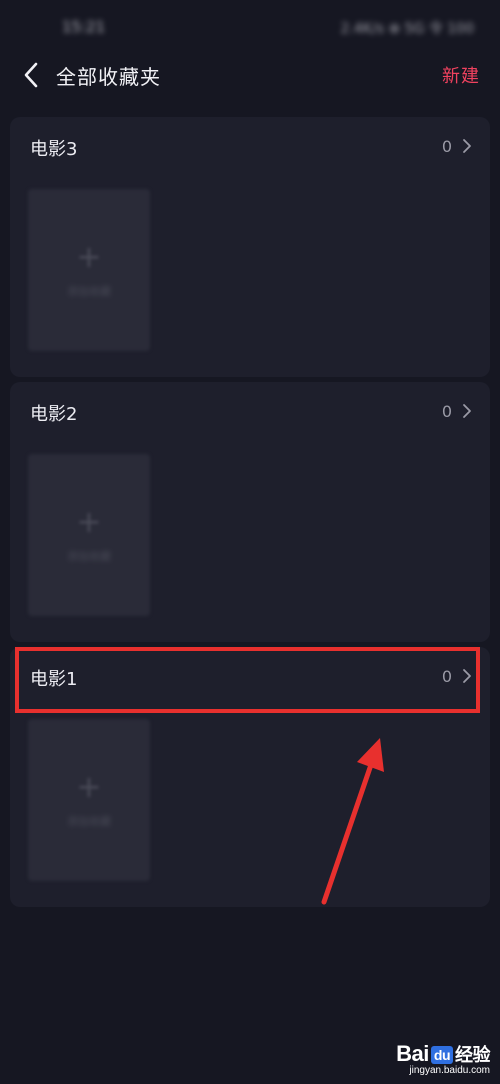 Image resolution: width=500 pixels, height=1084 pixels. I want to click on back-button, so click(31, 75).